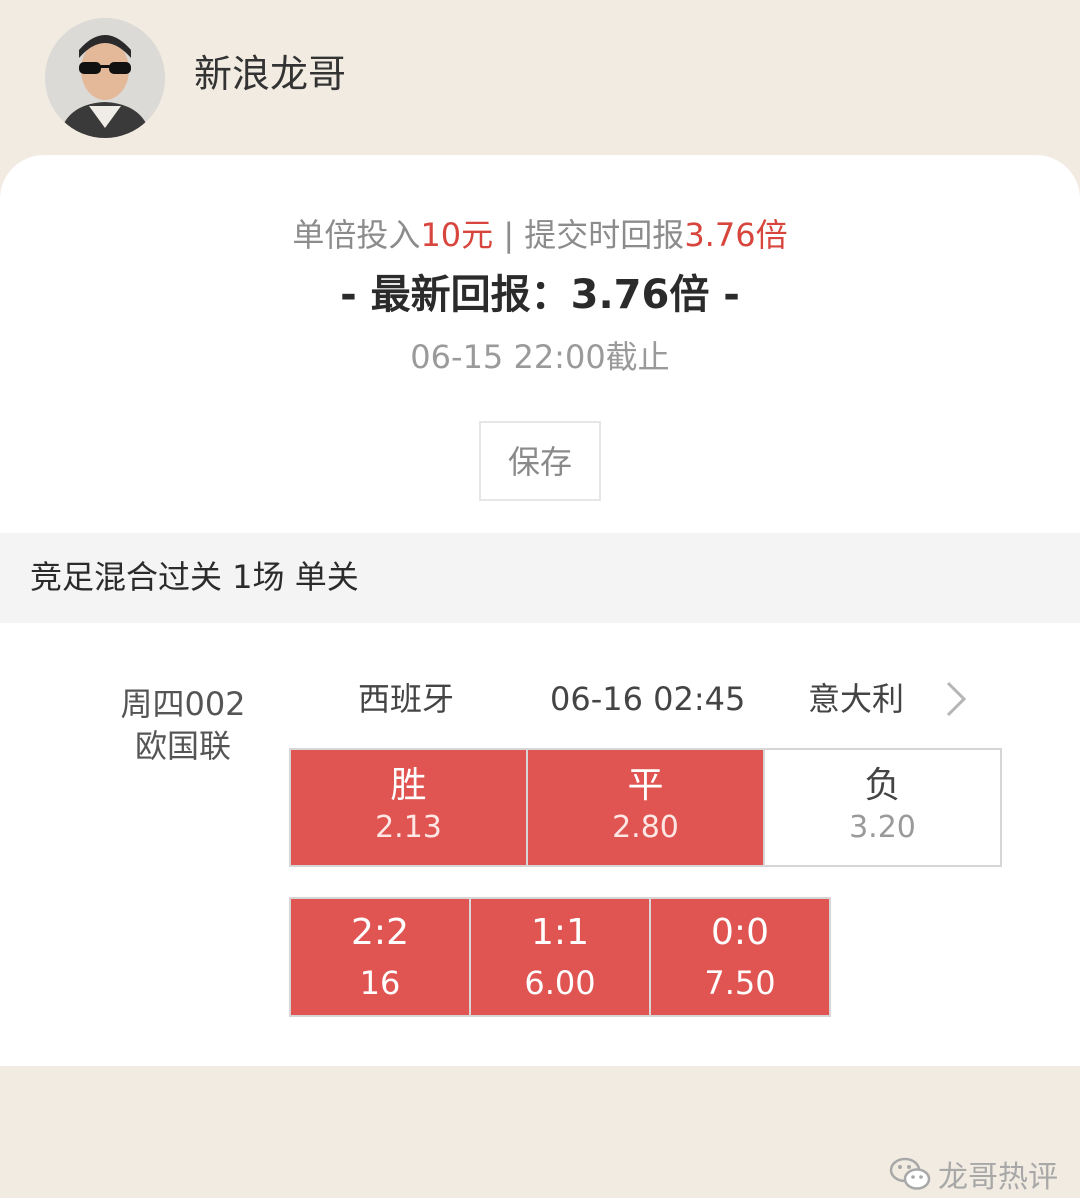  What do you see at coordinates (645, 785) in the screenshot?
I see `odds-label: 平` at bounding box center [645, 785].